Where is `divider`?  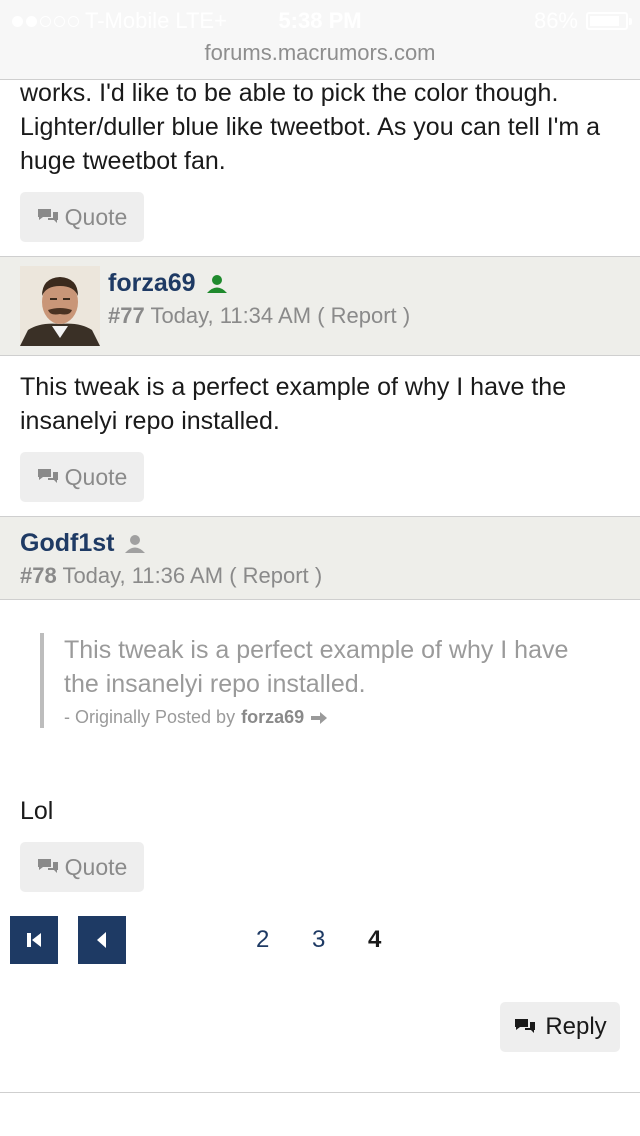
divider is located at coordinates (320, 1092).